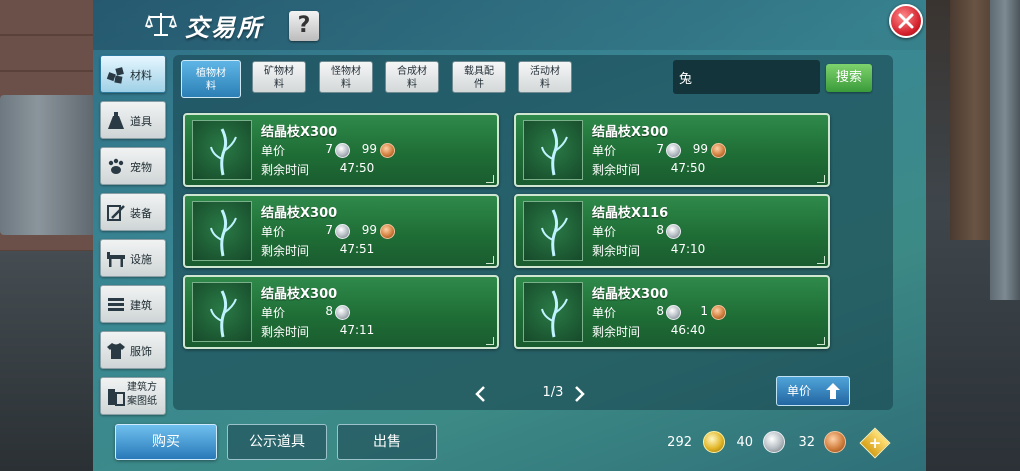 This screenshot has height=471, width=1020. What do you see at coordinates (47, 165) in the screenshot?
I see `background-stone-column` at bounding box center [47, 165].